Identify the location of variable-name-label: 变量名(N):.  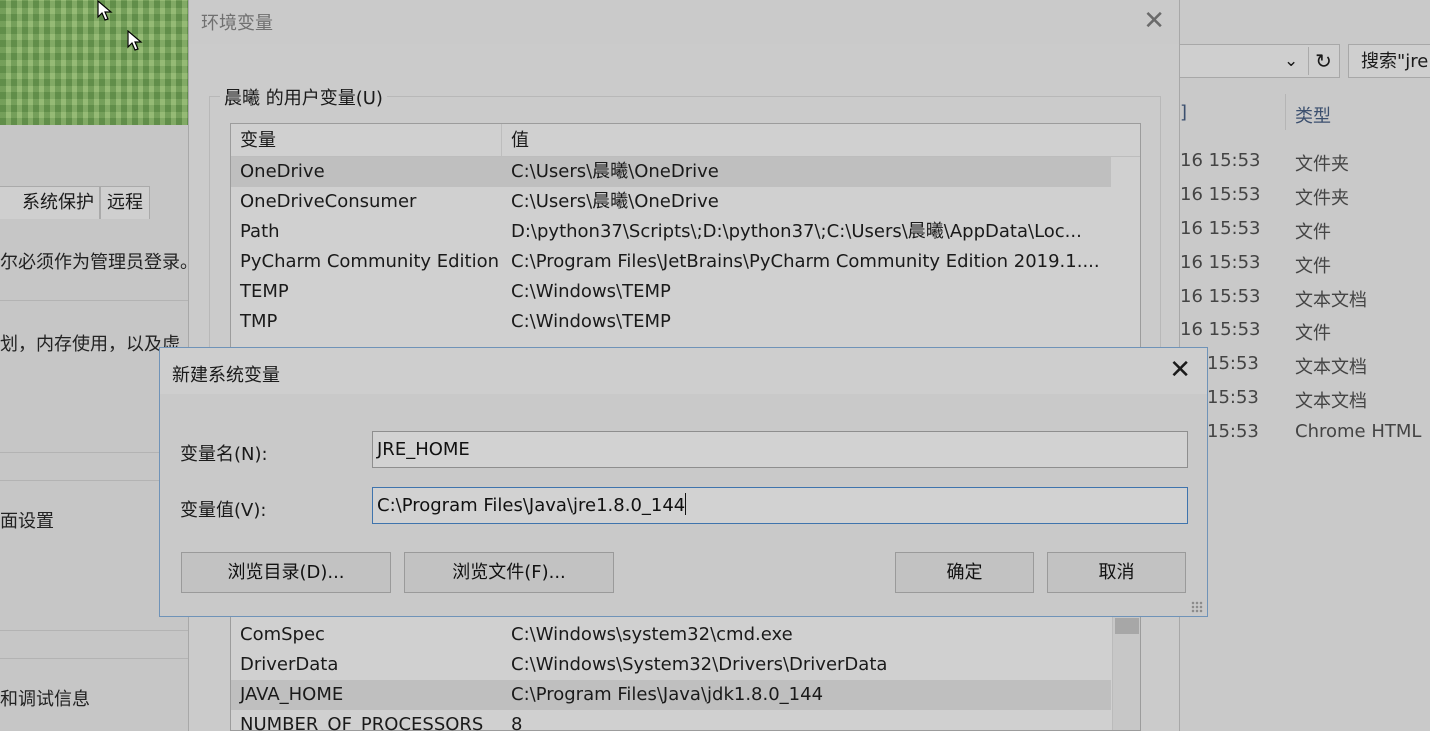
(224, 454).